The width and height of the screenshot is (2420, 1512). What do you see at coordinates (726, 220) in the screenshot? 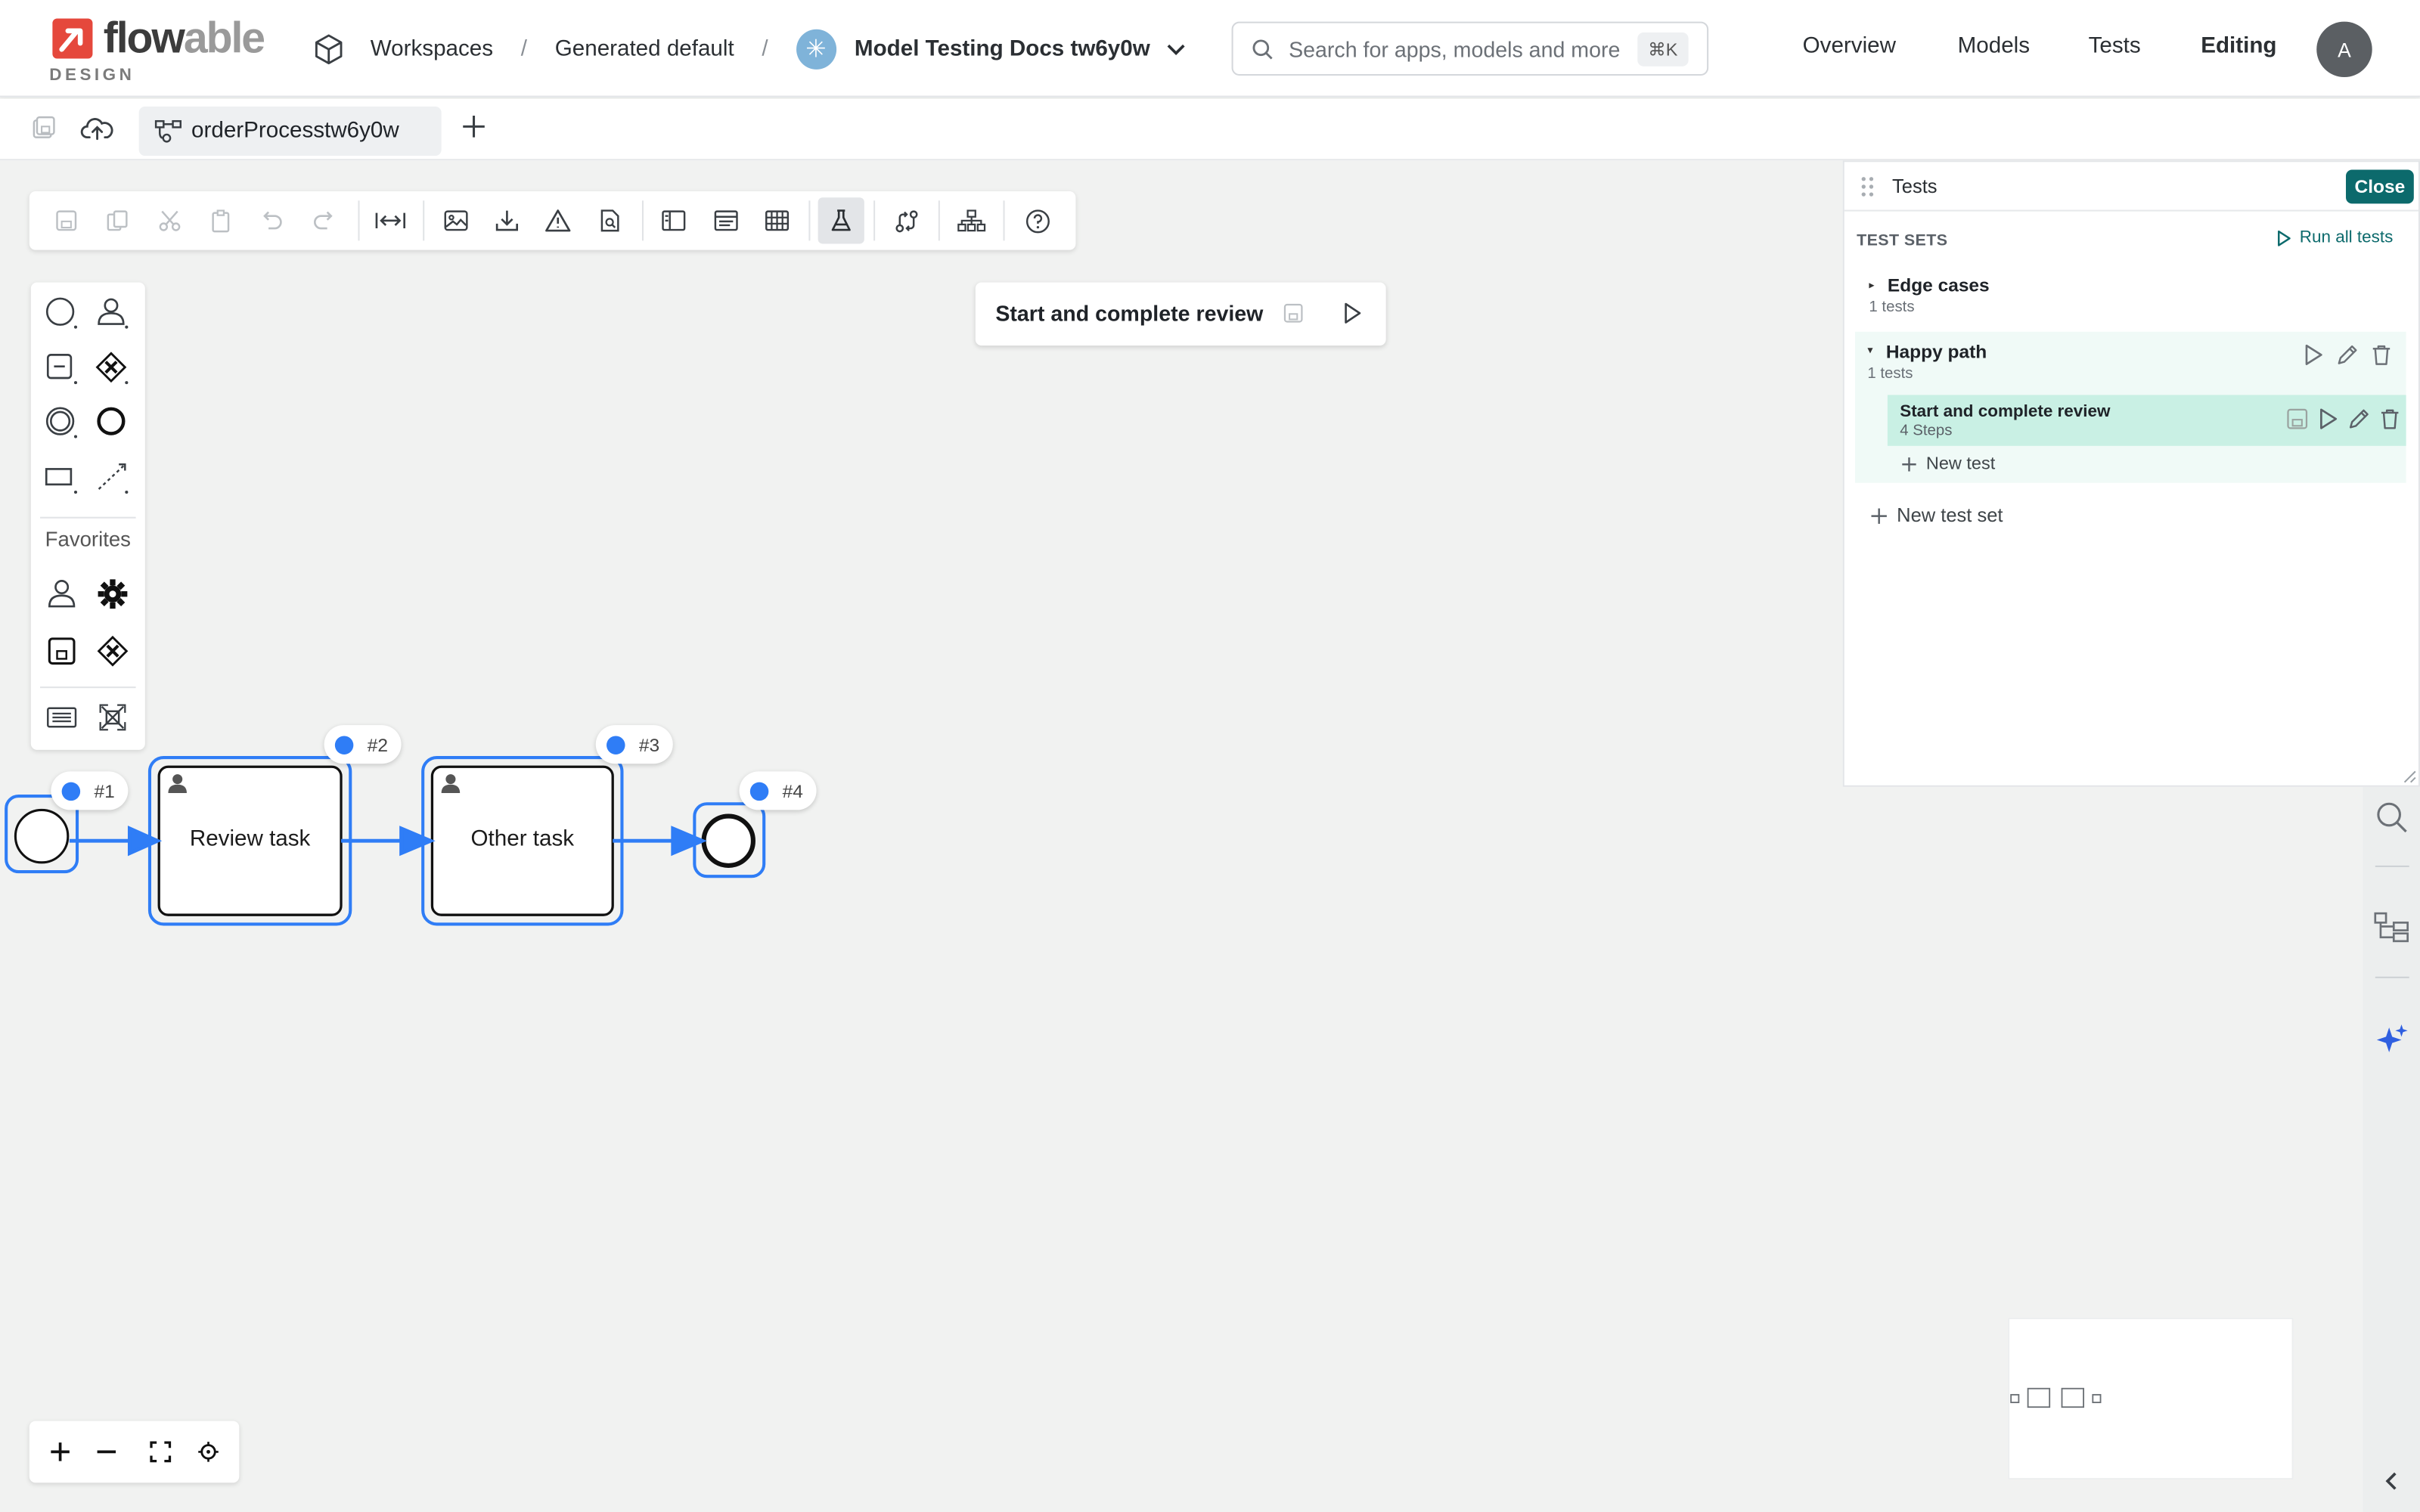
I see `form-list-icon` at bounding box center [726, 220].